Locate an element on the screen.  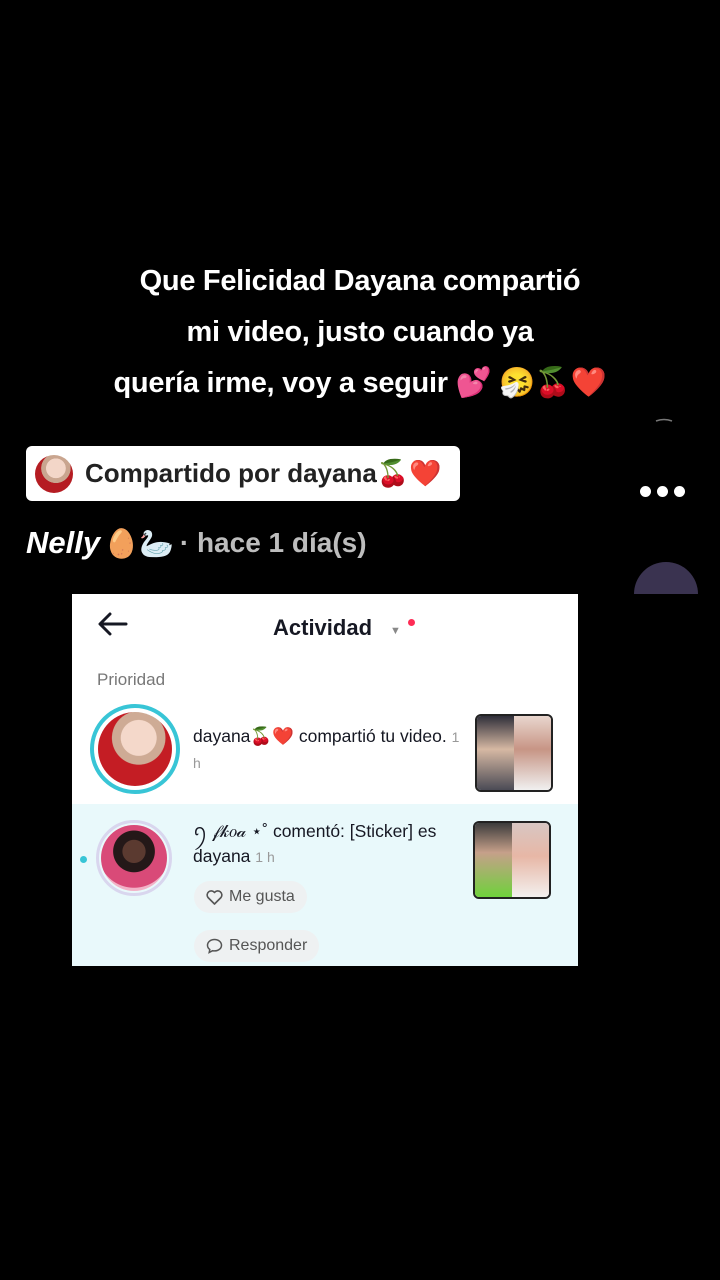
caption-line-1: Que Felicidad Dayana compartió is located at coordinates (360, 281).